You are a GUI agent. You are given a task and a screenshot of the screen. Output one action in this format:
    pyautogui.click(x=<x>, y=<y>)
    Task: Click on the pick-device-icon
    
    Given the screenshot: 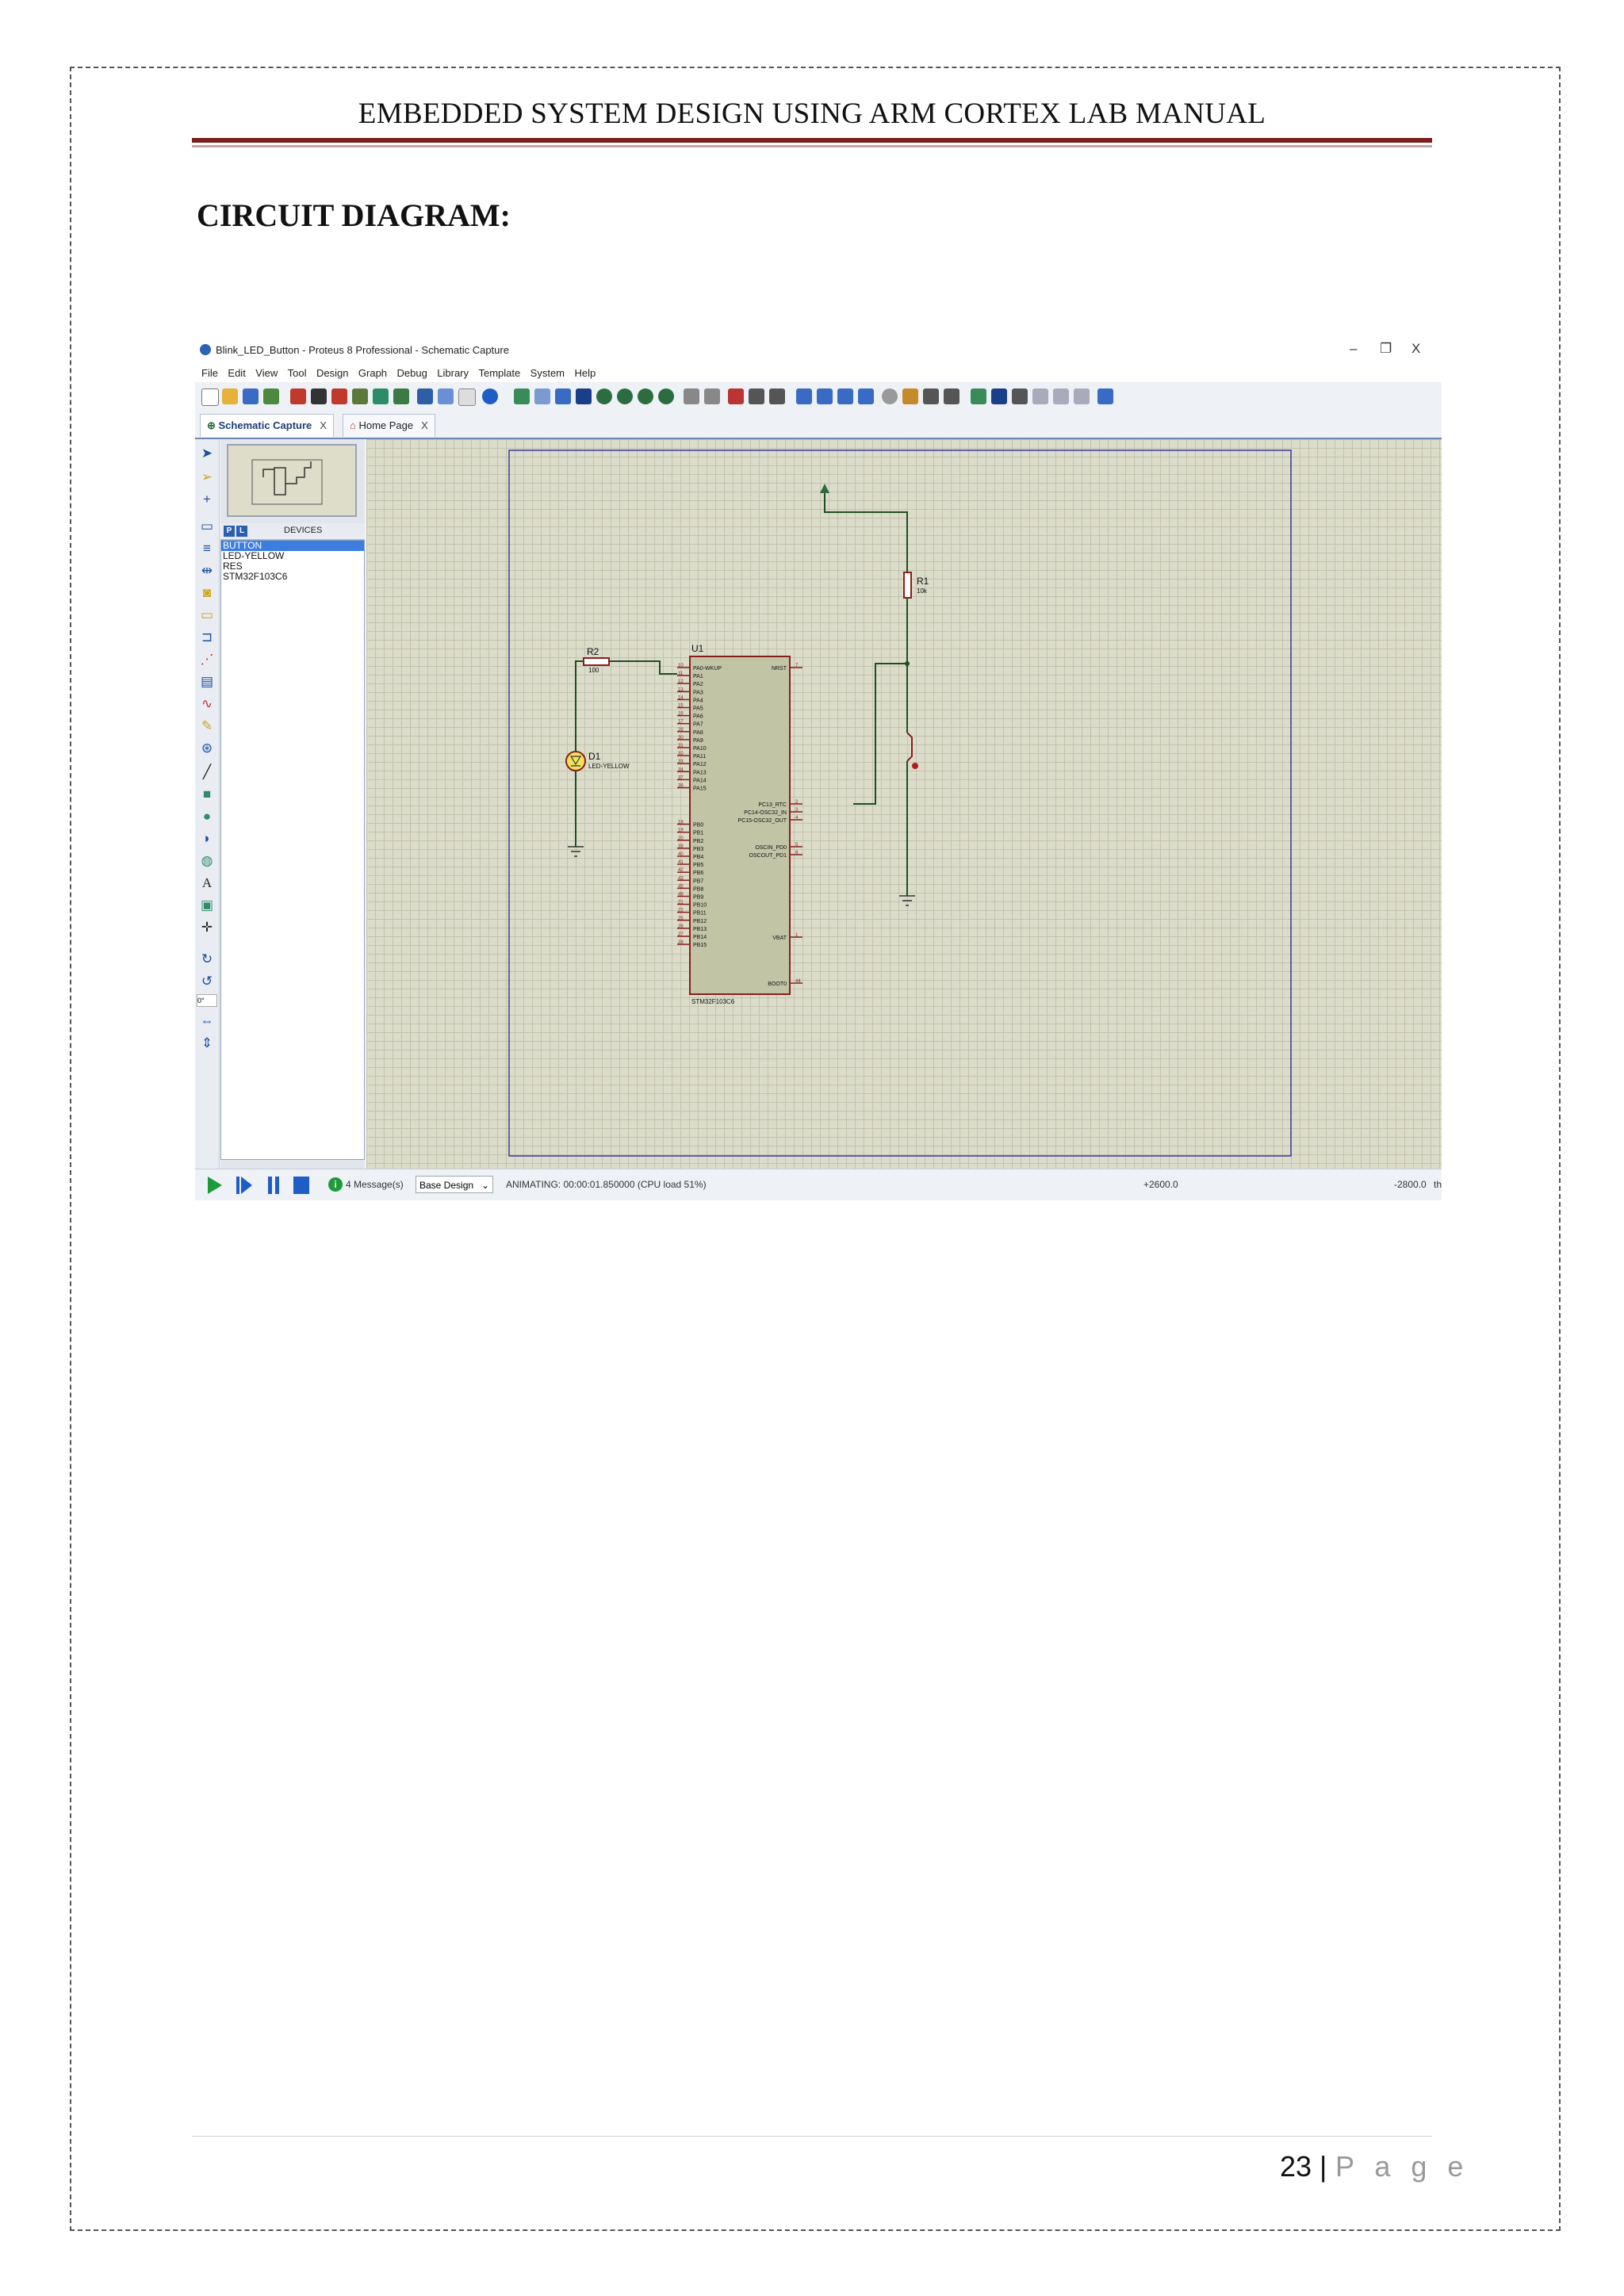 What is the action you would take?
    pyautogui.click(x=890, y=396)
    